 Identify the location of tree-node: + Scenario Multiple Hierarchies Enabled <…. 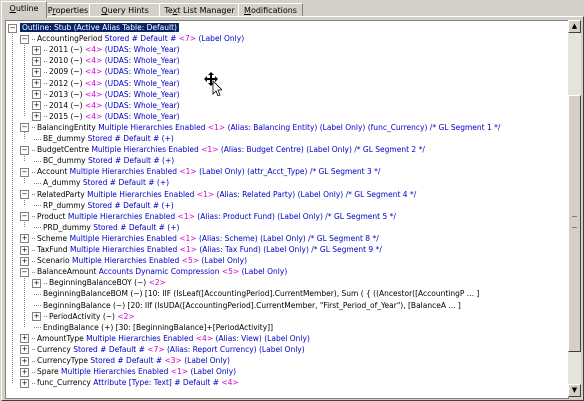
(133, 260).